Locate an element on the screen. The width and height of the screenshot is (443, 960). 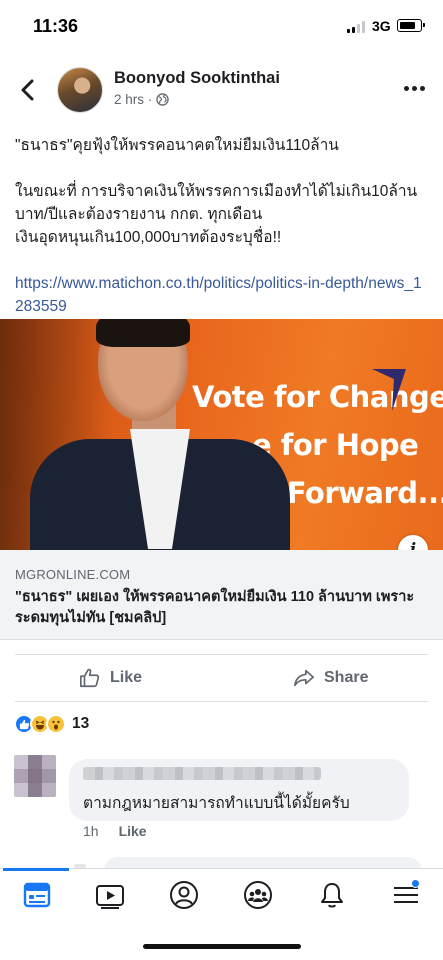
watch-video-icon is located at coordinates (110, 897).